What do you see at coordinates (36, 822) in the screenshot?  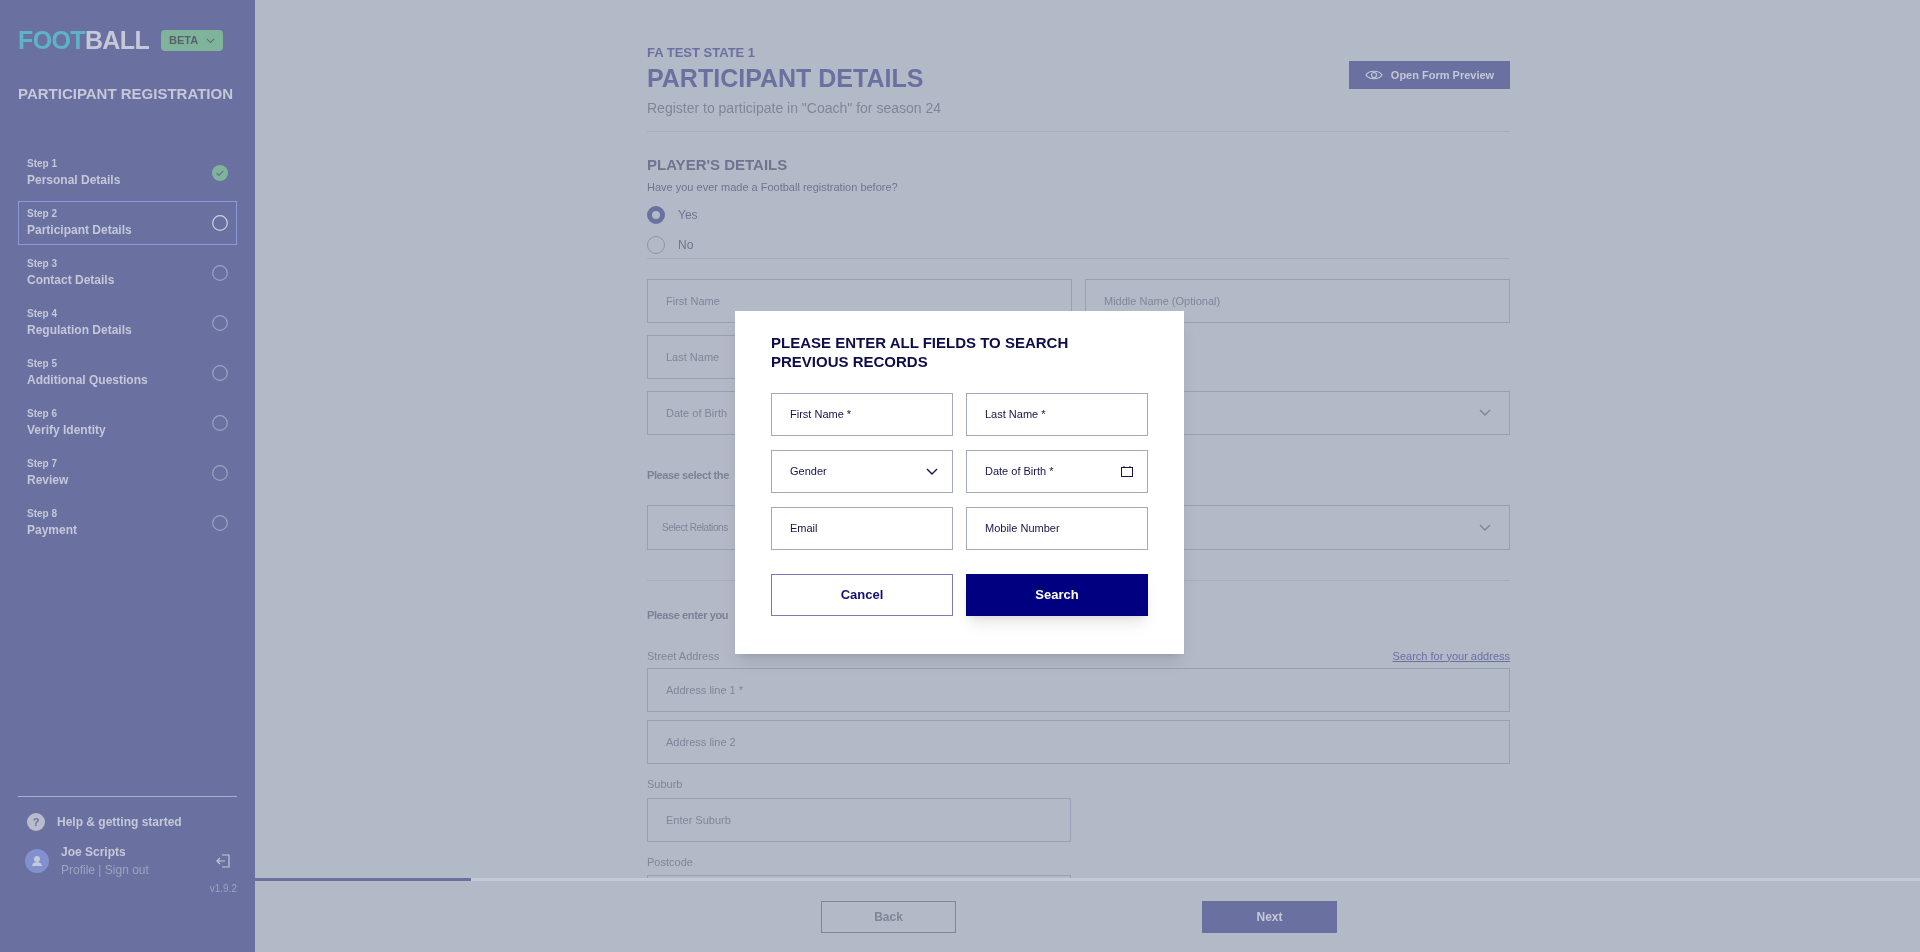 I see `help-icon: ?` at bounding box center [36, 822].